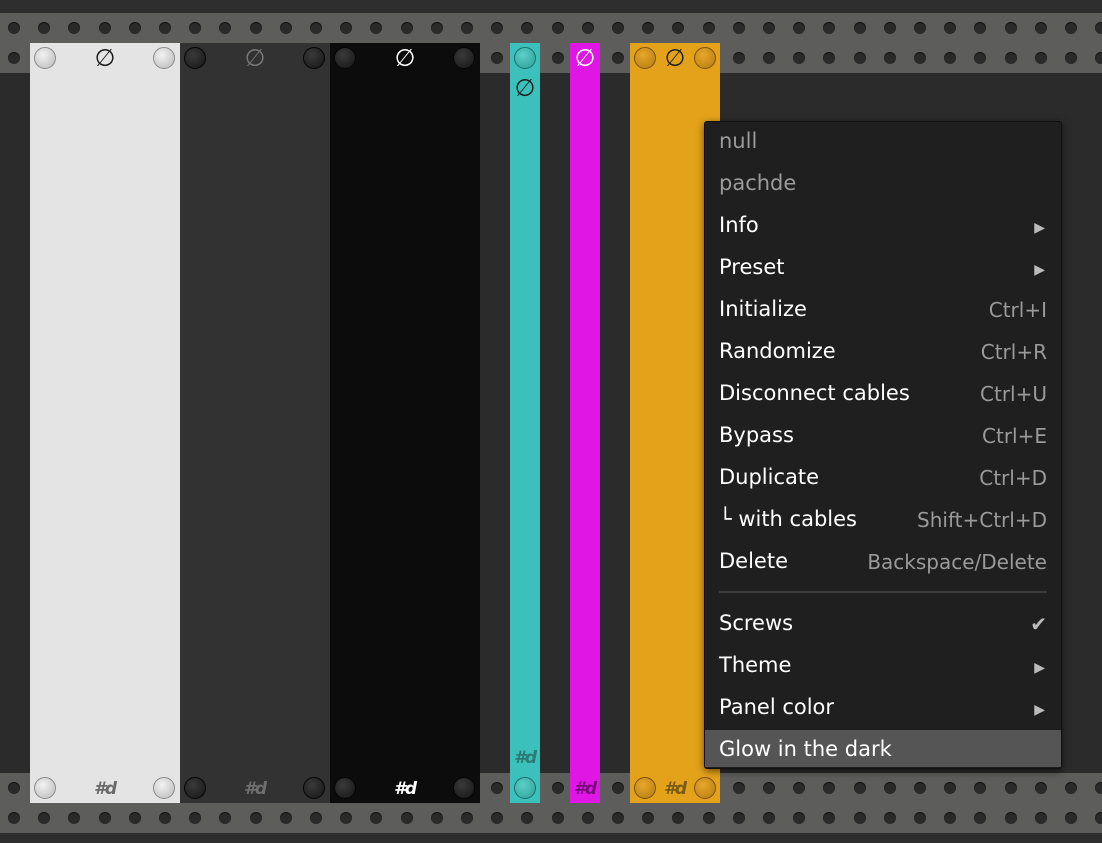  What do you see at coordinates (551, 6) in the screenshot?
I see `rack-top-edge` at bounding box center [551, 6].